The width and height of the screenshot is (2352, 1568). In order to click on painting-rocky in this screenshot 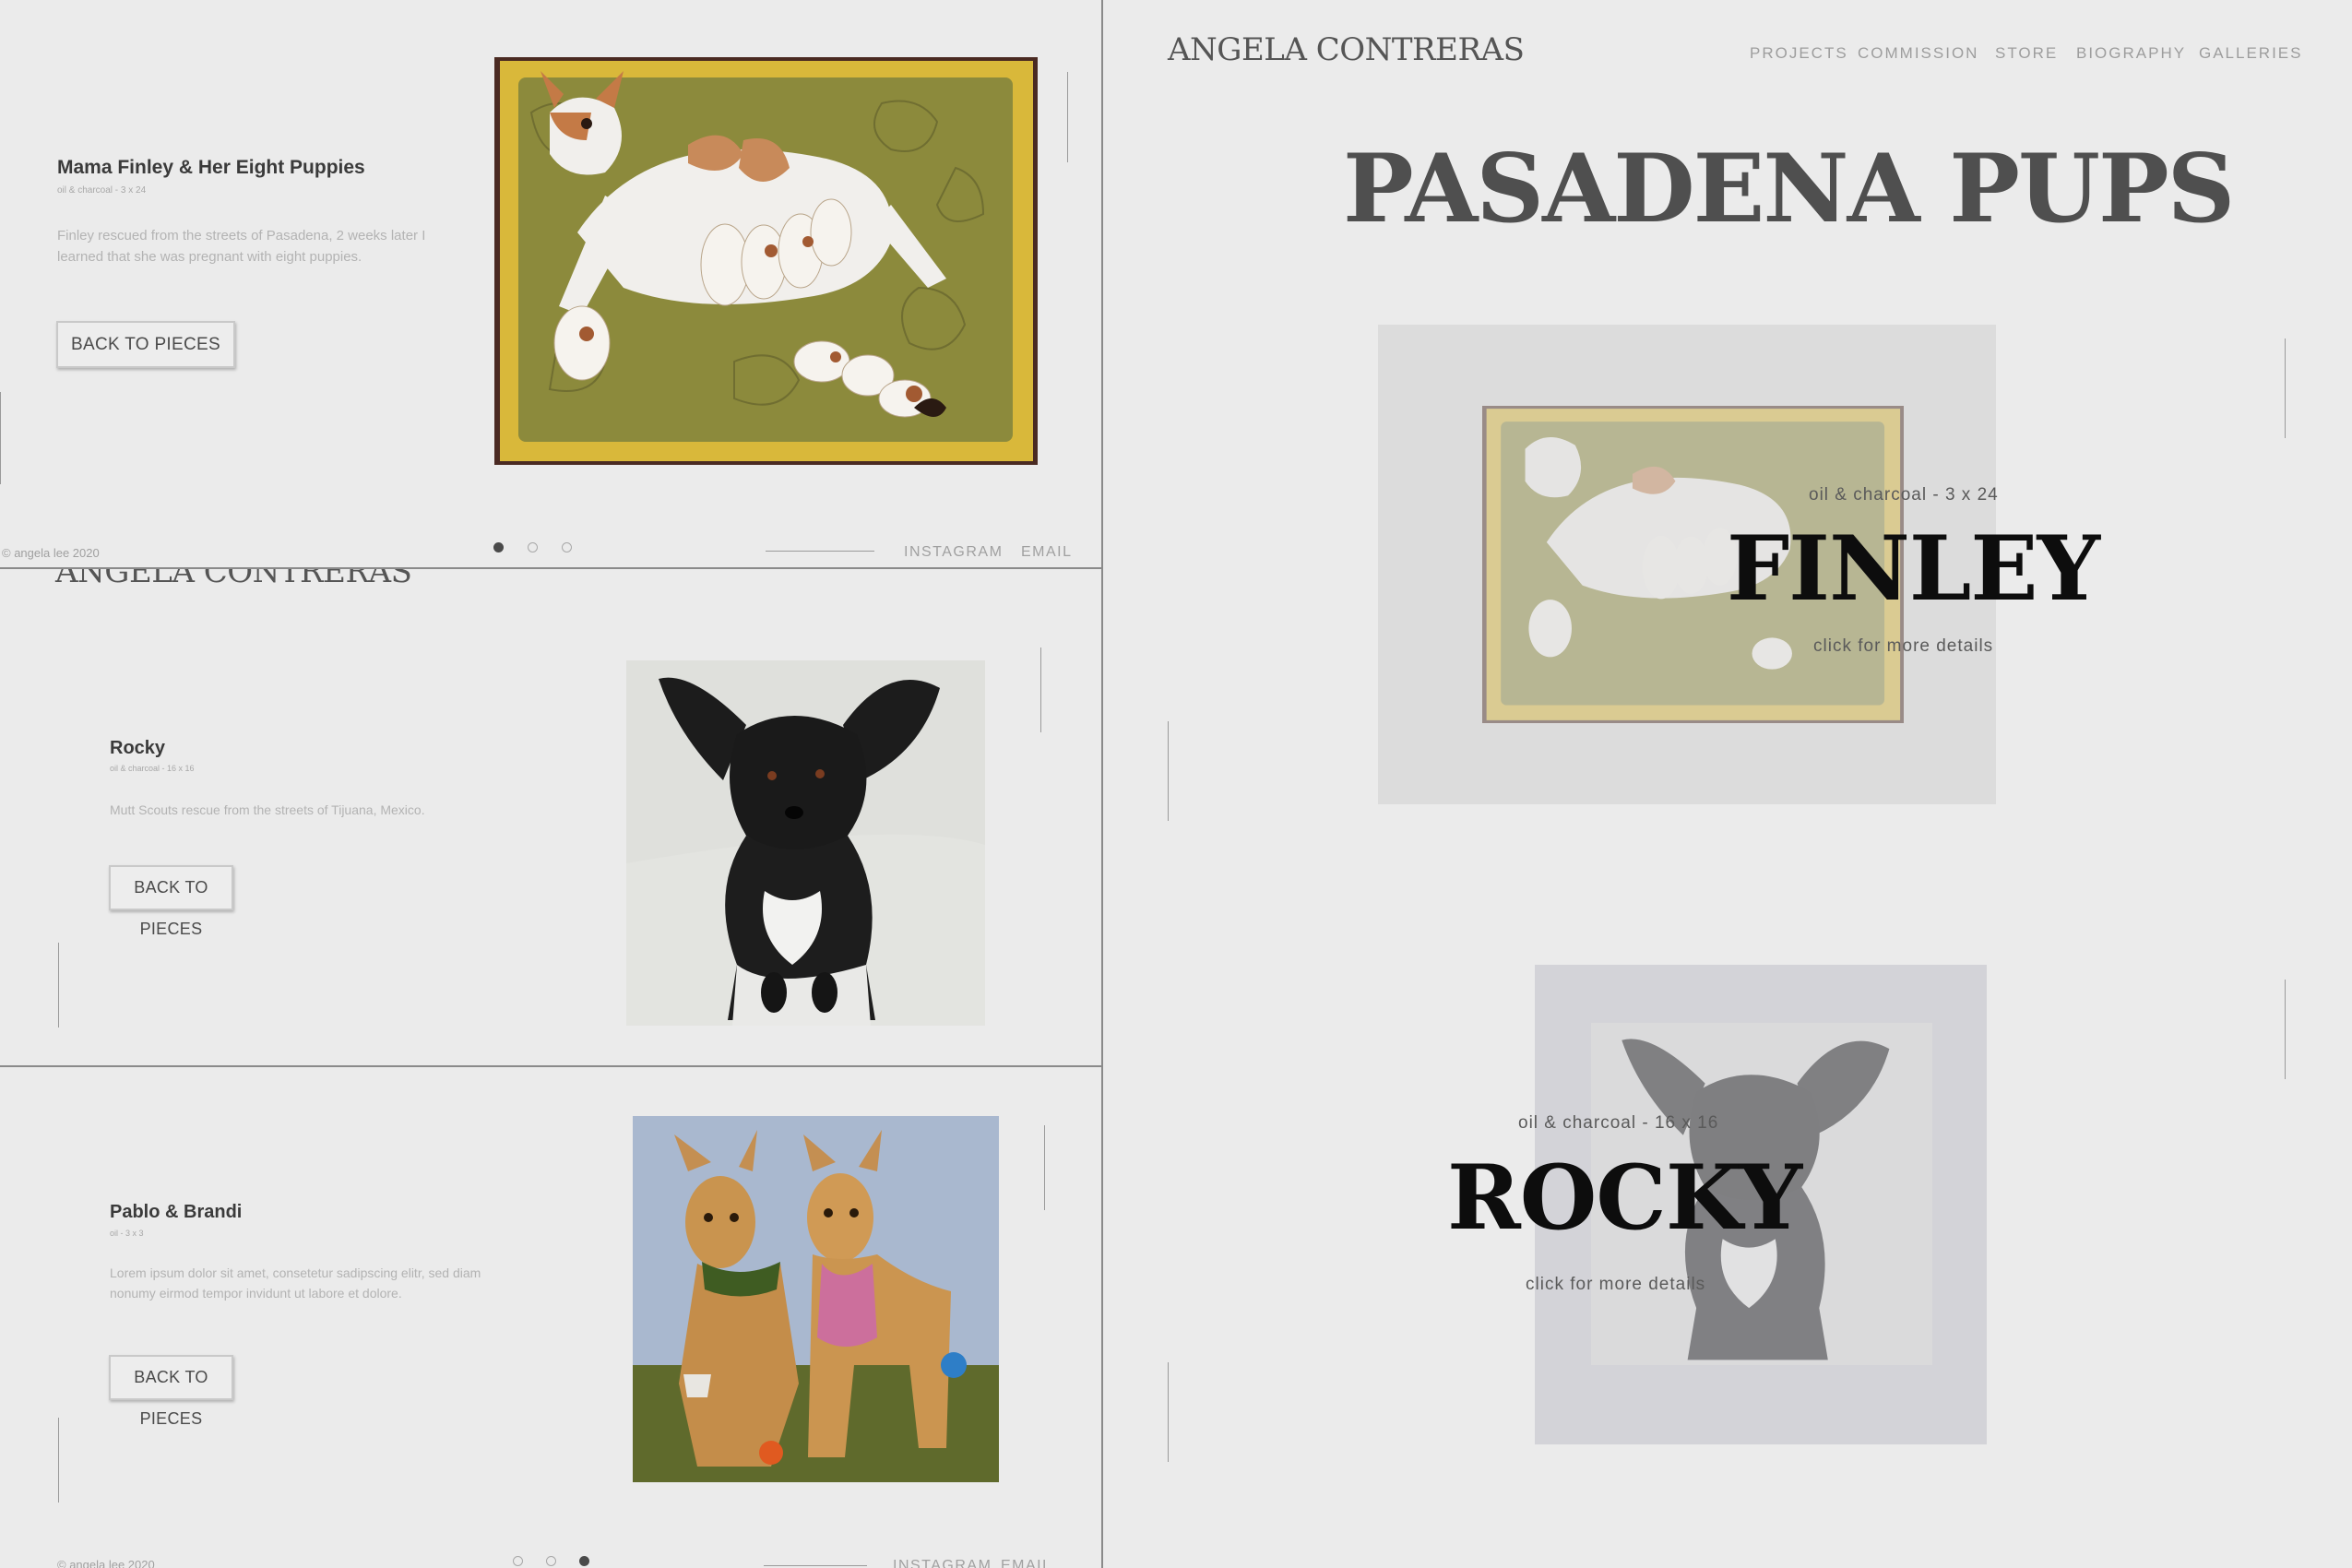, I will do `click(805, 843)`.